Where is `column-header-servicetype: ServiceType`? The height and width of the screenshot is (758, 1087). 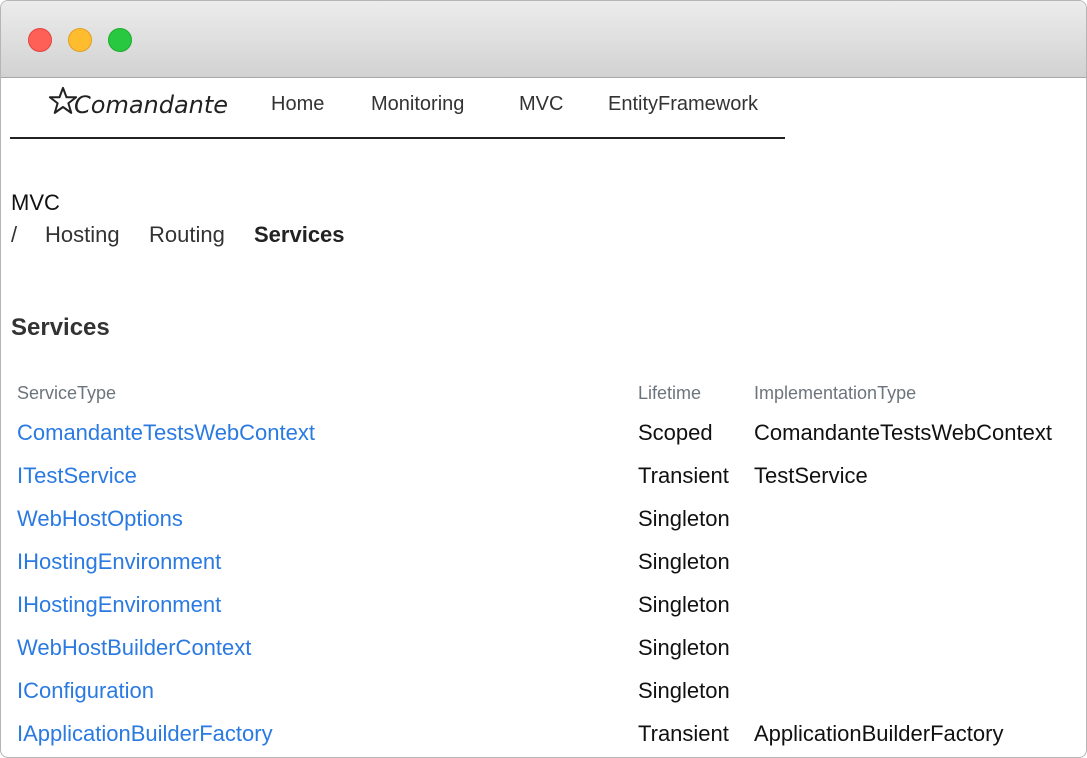 column-header-servicetype: ServiceType is located at coordinates (67, 392).